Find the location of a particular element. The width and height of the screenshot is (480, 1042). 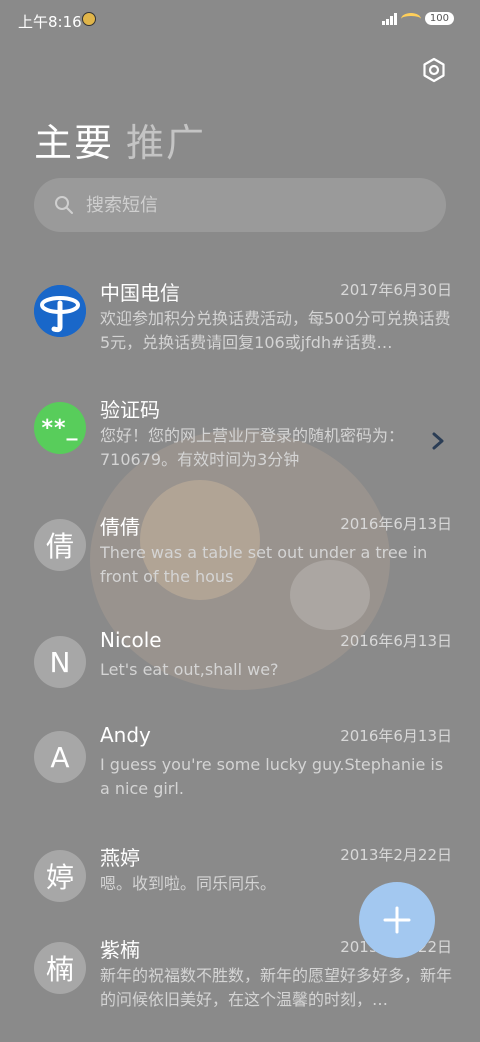

conversation-date: 2017年6月30日 is located at coordinates (396, 290).